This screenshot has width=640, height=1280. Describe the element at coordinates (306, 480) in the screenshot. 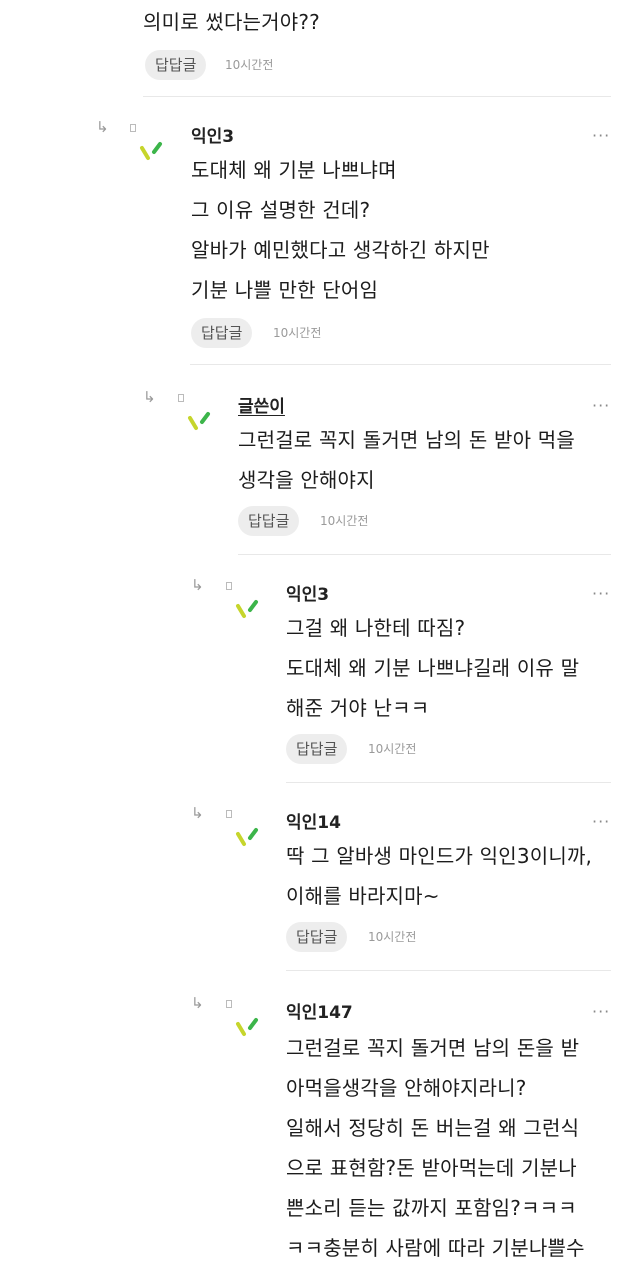

I see `comment-line: 생각을 안해야지` at that location.